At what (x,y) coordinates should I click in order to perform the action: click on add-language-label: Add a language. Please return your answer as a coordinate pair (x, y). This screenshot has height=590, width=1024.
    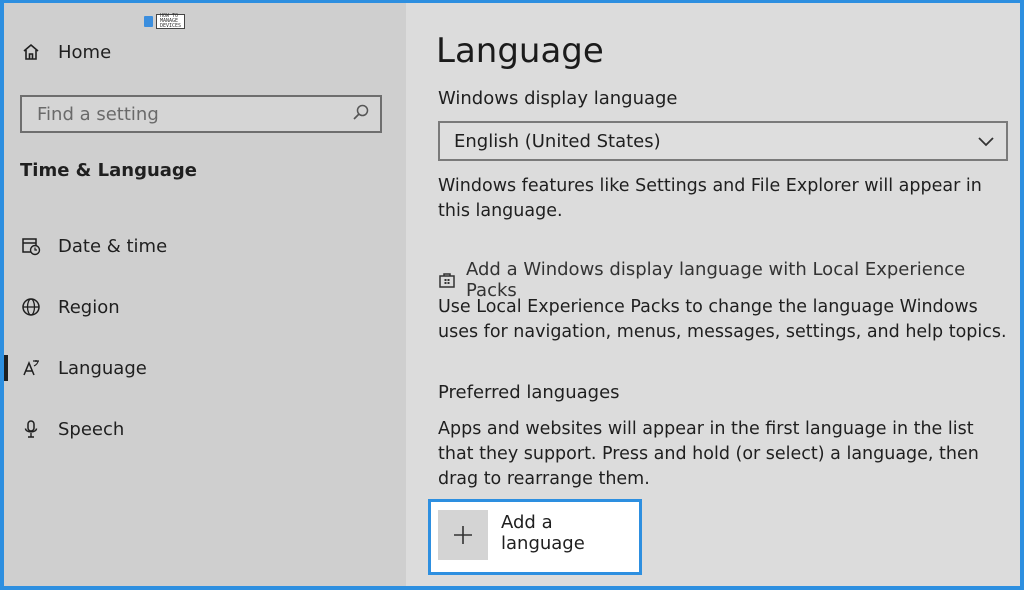
    Looking at the image, I should click on (543, 533).